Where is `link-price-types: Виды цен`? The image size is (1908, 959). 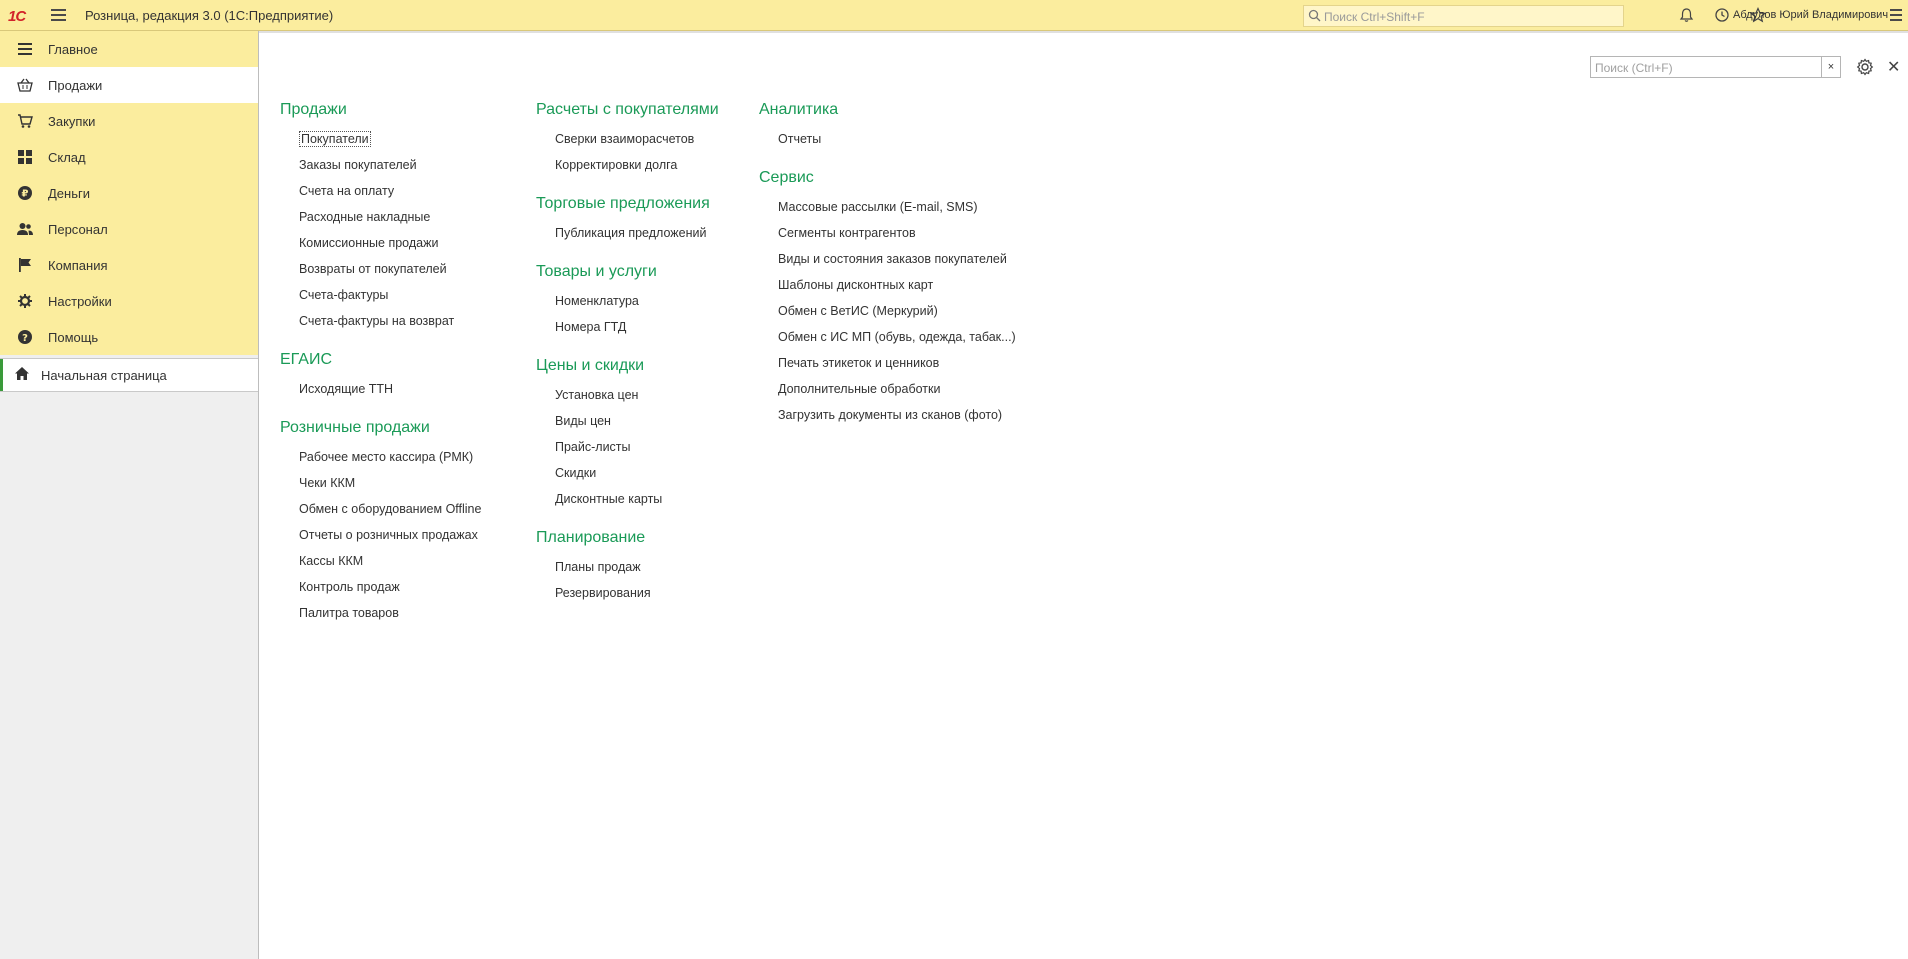
link-price-types: Виды цен is located at coordinates (627, 425).